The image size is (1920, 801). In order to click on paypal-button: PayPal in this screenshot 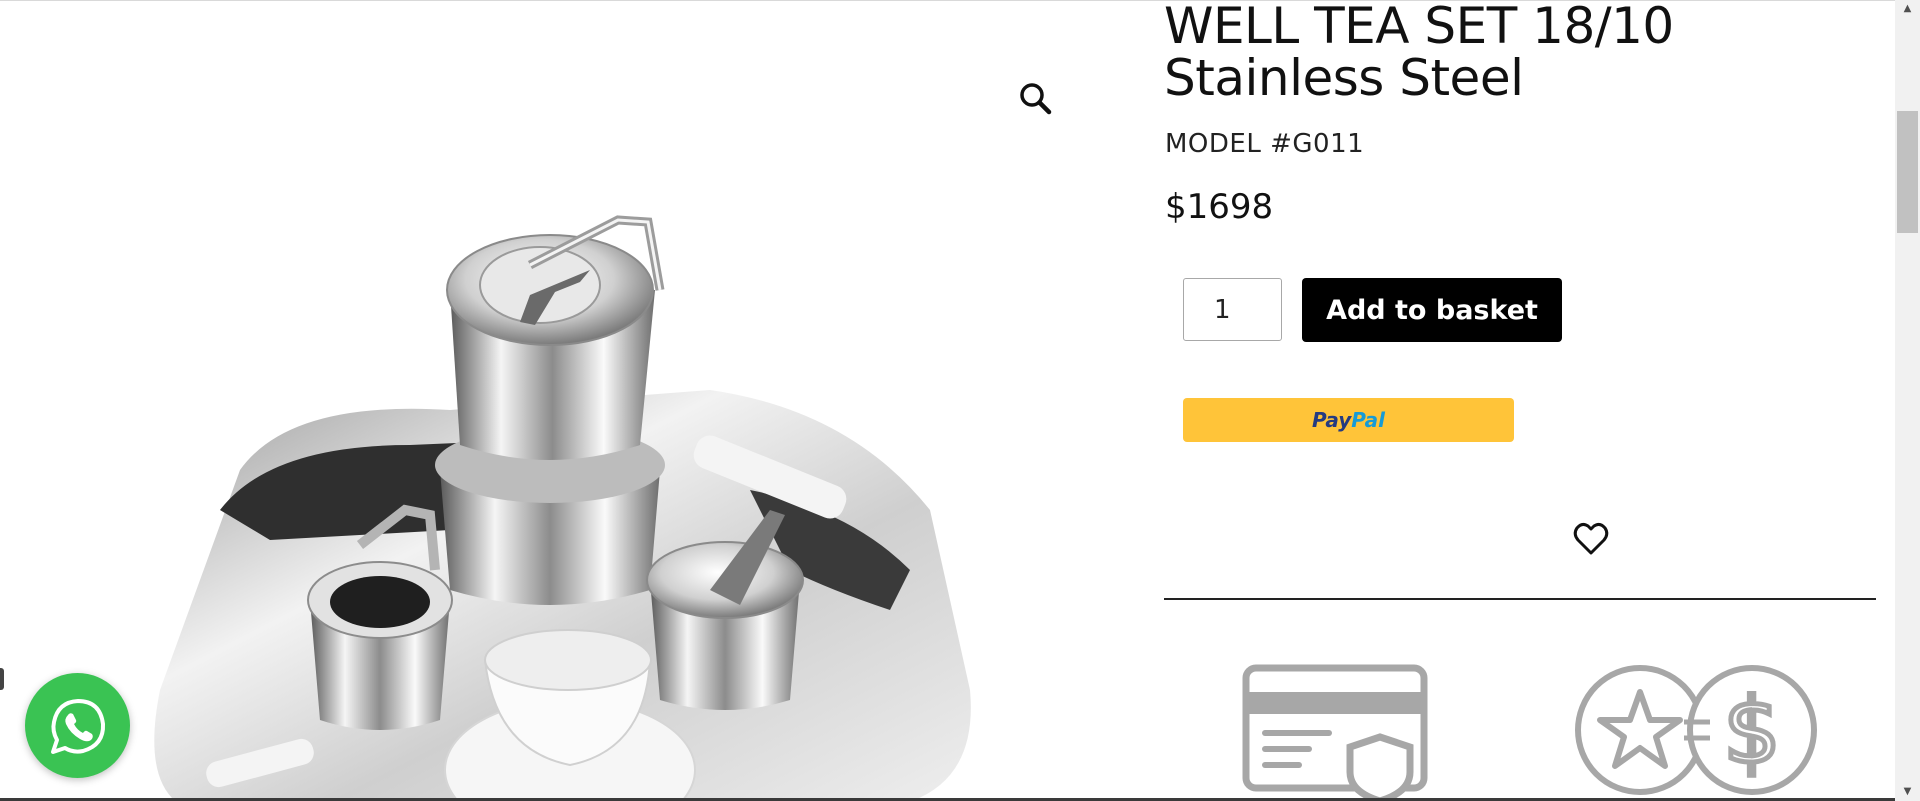, I will do `click(1348, 420)`.